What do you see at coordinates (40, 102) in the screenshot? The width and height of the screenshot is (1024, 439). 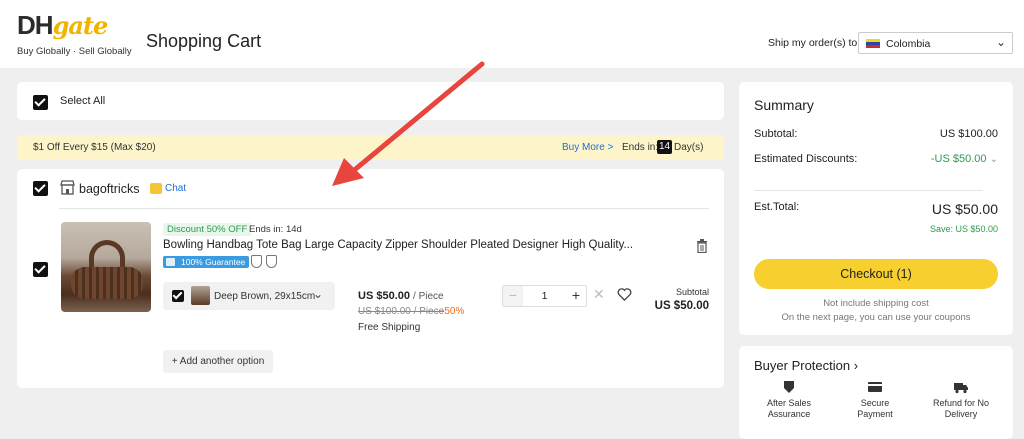 I see `select-all-checkbox` at bounding box center [40, 102].